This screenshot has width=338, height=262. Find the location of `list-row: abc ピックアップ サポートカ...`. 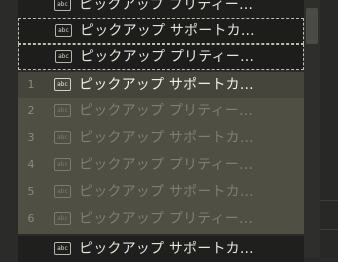

list-row: abc ピックアップ サポートカ... is located at coordinates (161, 249).